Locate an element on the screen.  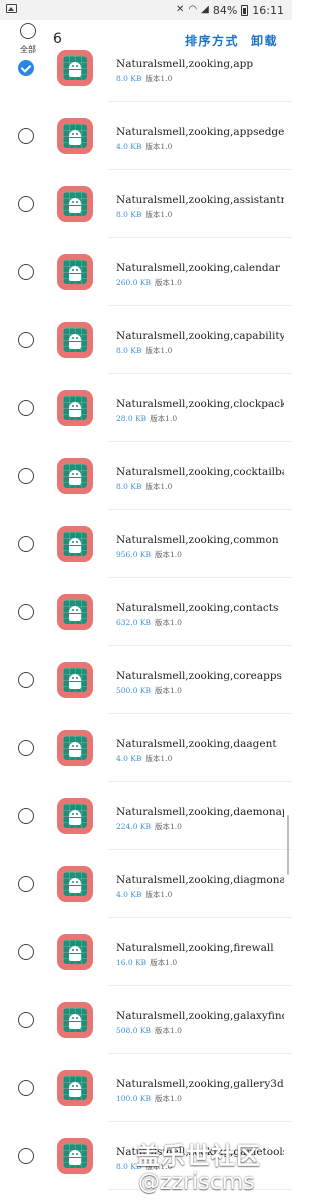
app-name: Naturalsmell,zooking,daagent is located at coordinates (196, 744).